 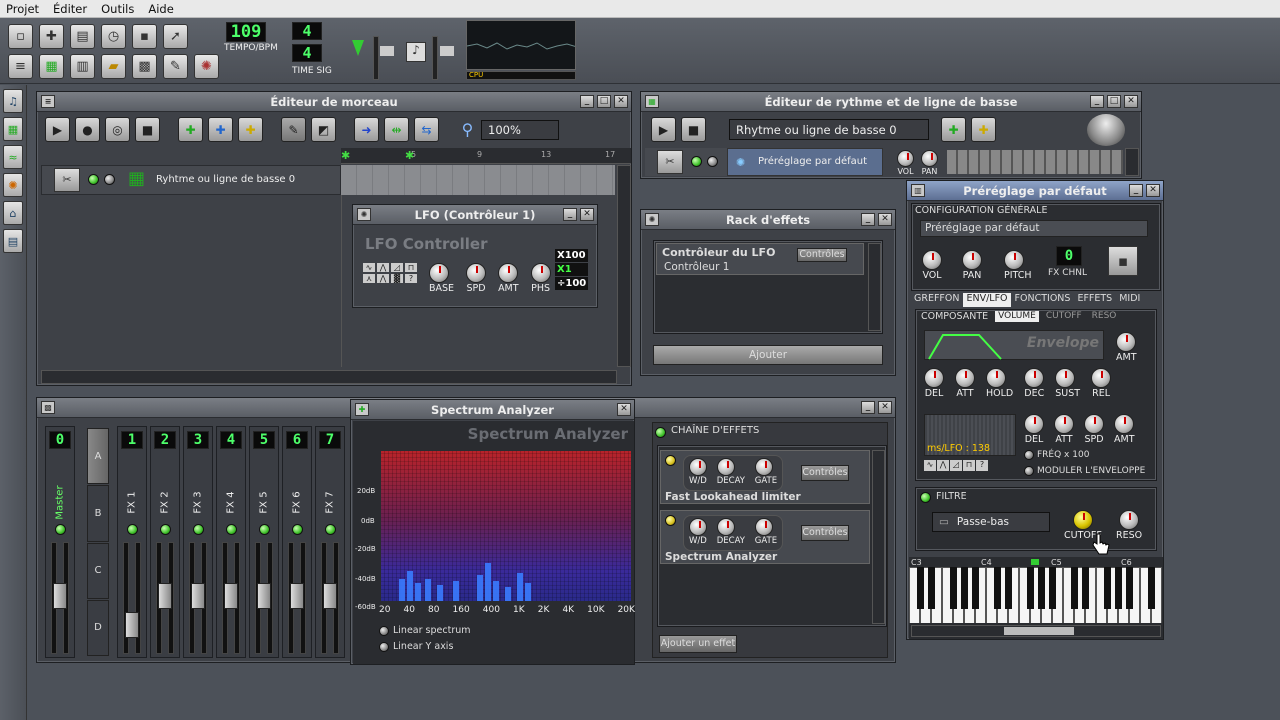 I want to click on fx2-controls-button: Contrôles, so click(x=825, y=533).